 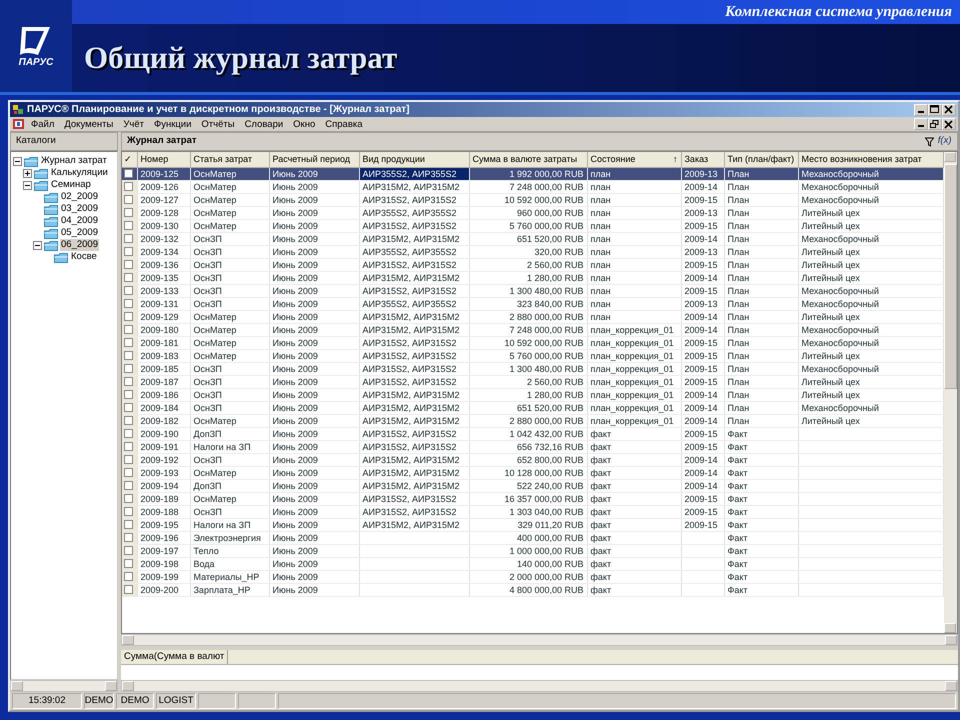 I want to click on column-header: Вид продукции, so click(x=414, y=159).